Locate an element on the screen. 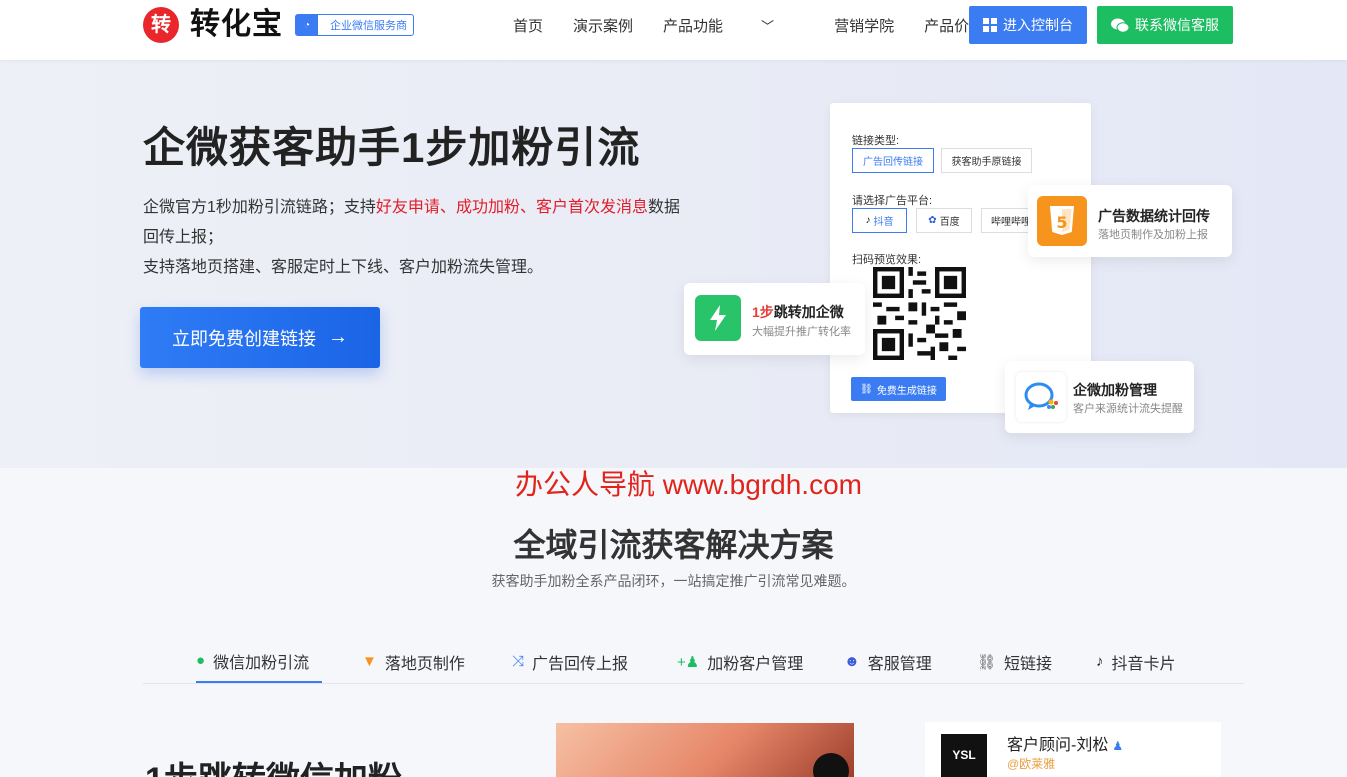  desc-highlight: 好友申请 is located at coordinates (407, 207).